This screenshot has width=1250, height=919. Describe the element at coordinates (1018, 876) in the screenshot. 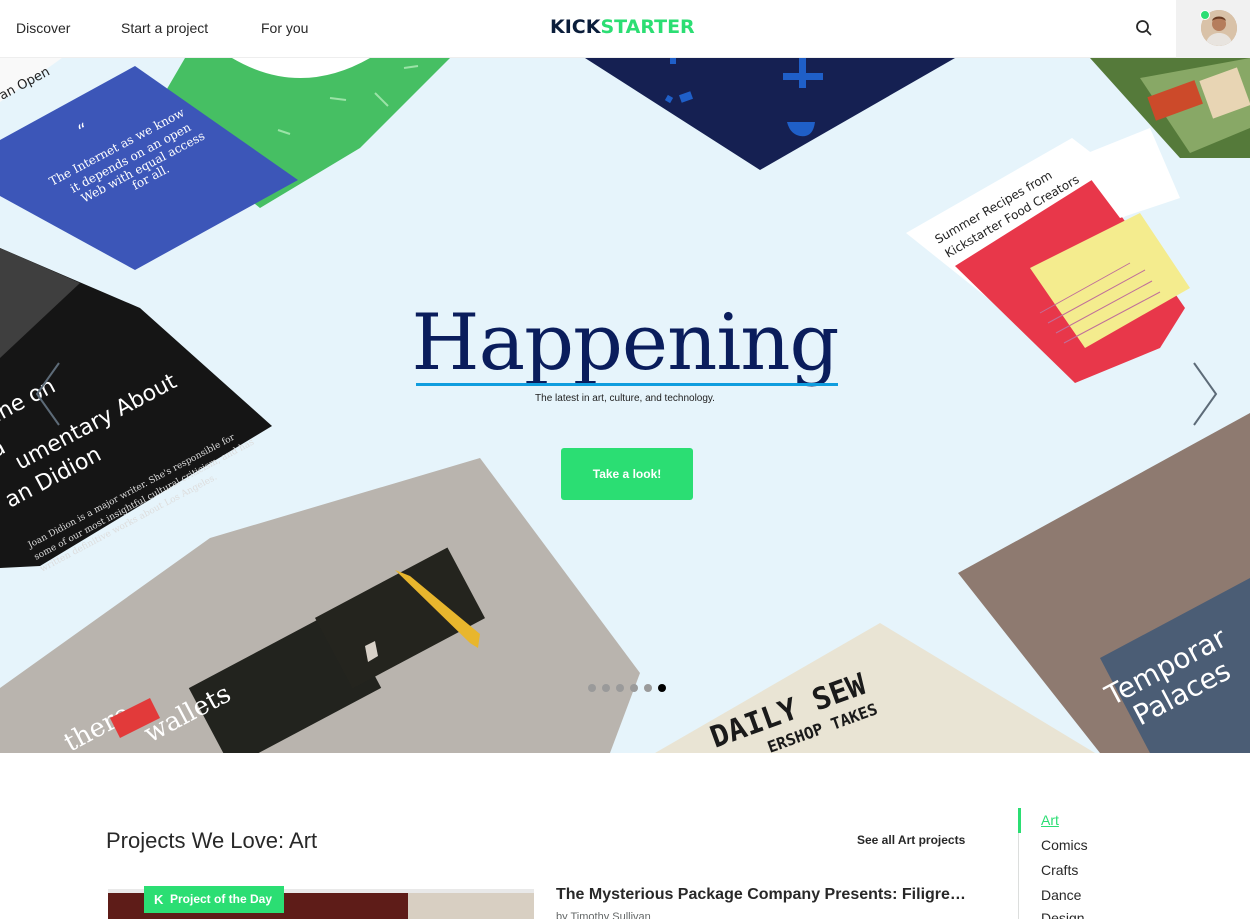

I see `category-divider` at that location.